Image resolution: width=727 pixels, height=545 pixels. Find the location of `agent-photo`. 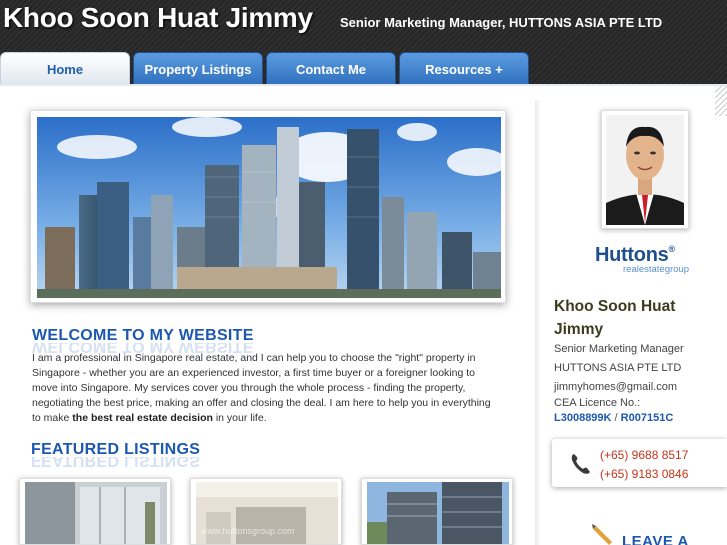

agent-photo is located at coordinates (645, 170).